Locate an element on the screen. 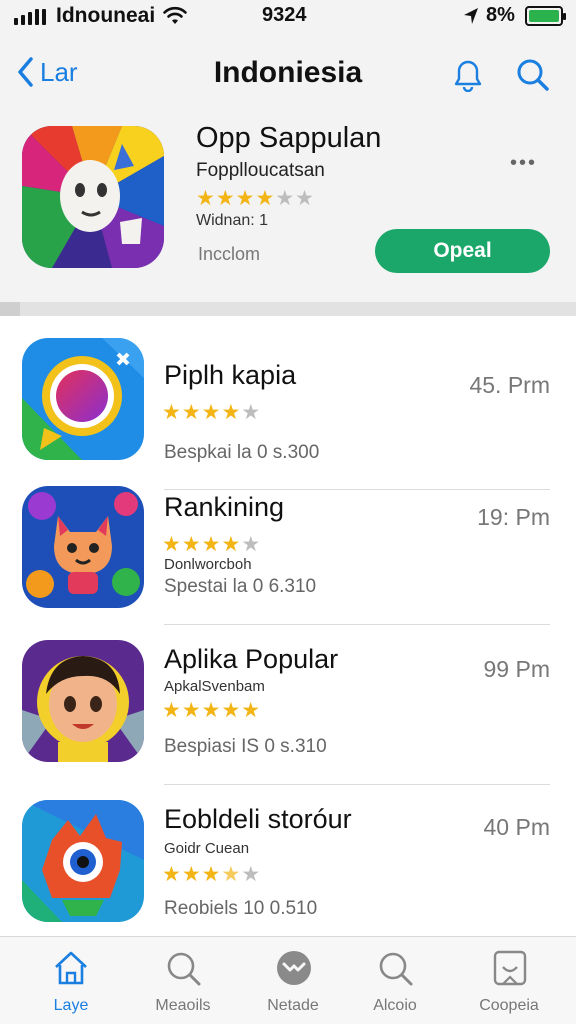 This screenshot has width=576, height=1024. wifi-icon is located at coordinates (175, 15).